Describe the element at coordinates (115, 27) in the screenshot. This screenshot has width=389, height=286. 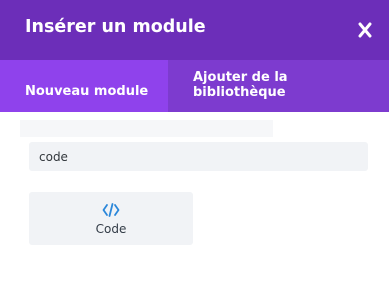
I see `dialog-title: Insérer un module` at that location.